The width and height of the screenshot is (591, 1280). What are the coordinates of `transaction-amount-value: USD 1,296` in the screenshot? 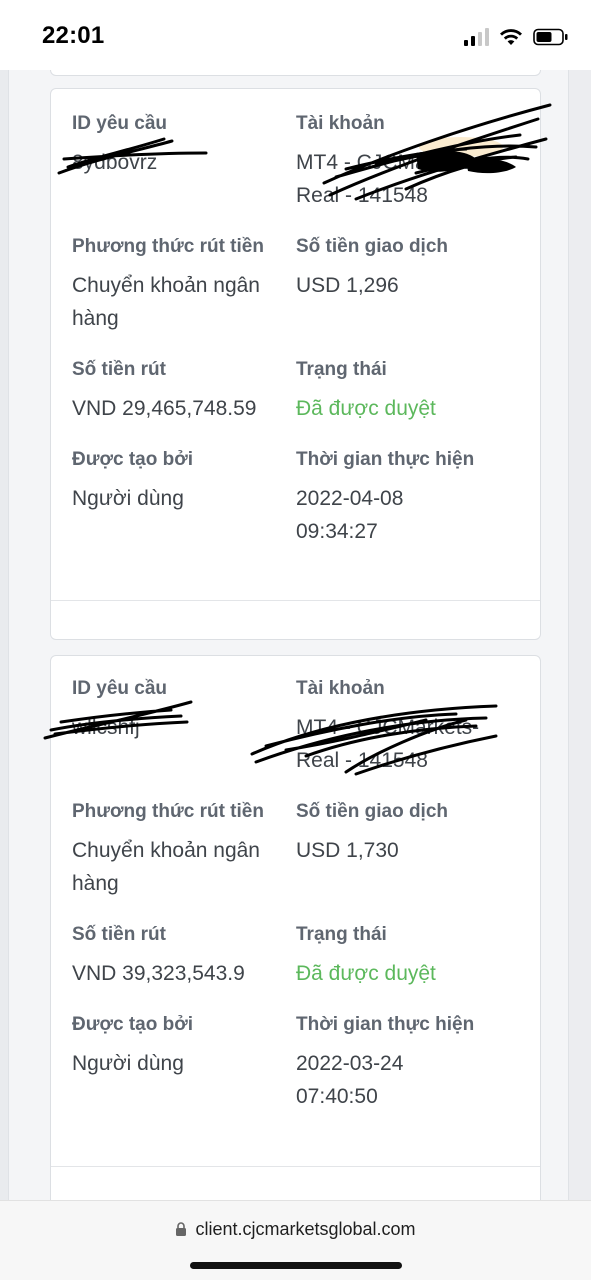 It's located at (347, 285).